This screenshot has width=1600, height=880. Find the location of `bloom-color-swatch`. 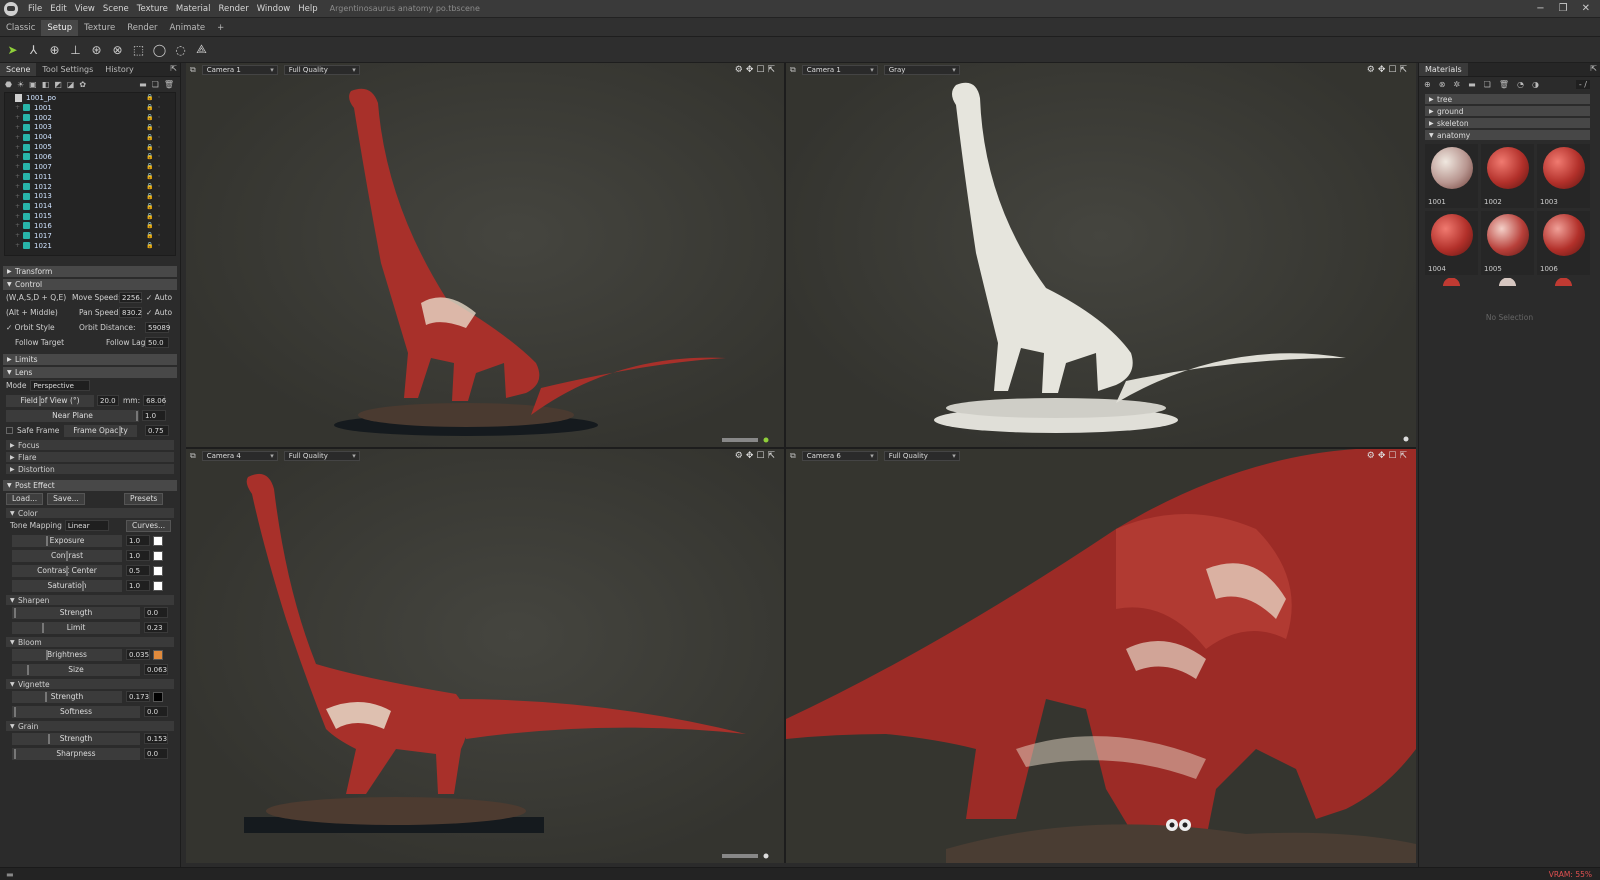

bloom-color-swatch is located at coordinates (158, 654).